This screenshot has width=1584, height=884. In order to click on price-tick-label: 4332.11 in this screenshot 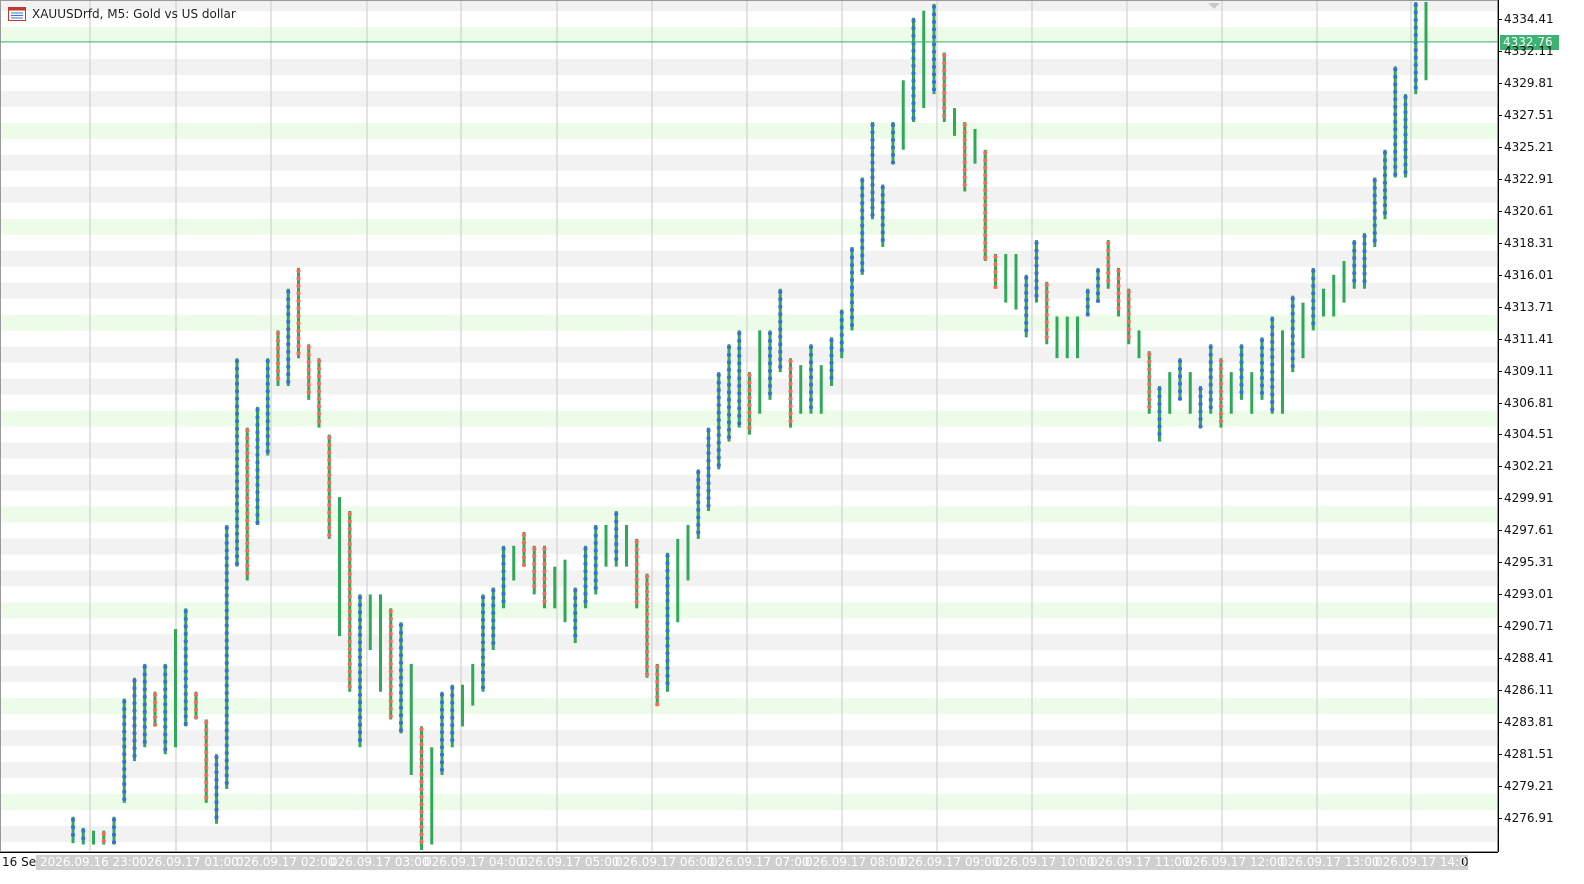, I will do `click(1529, 50)`.